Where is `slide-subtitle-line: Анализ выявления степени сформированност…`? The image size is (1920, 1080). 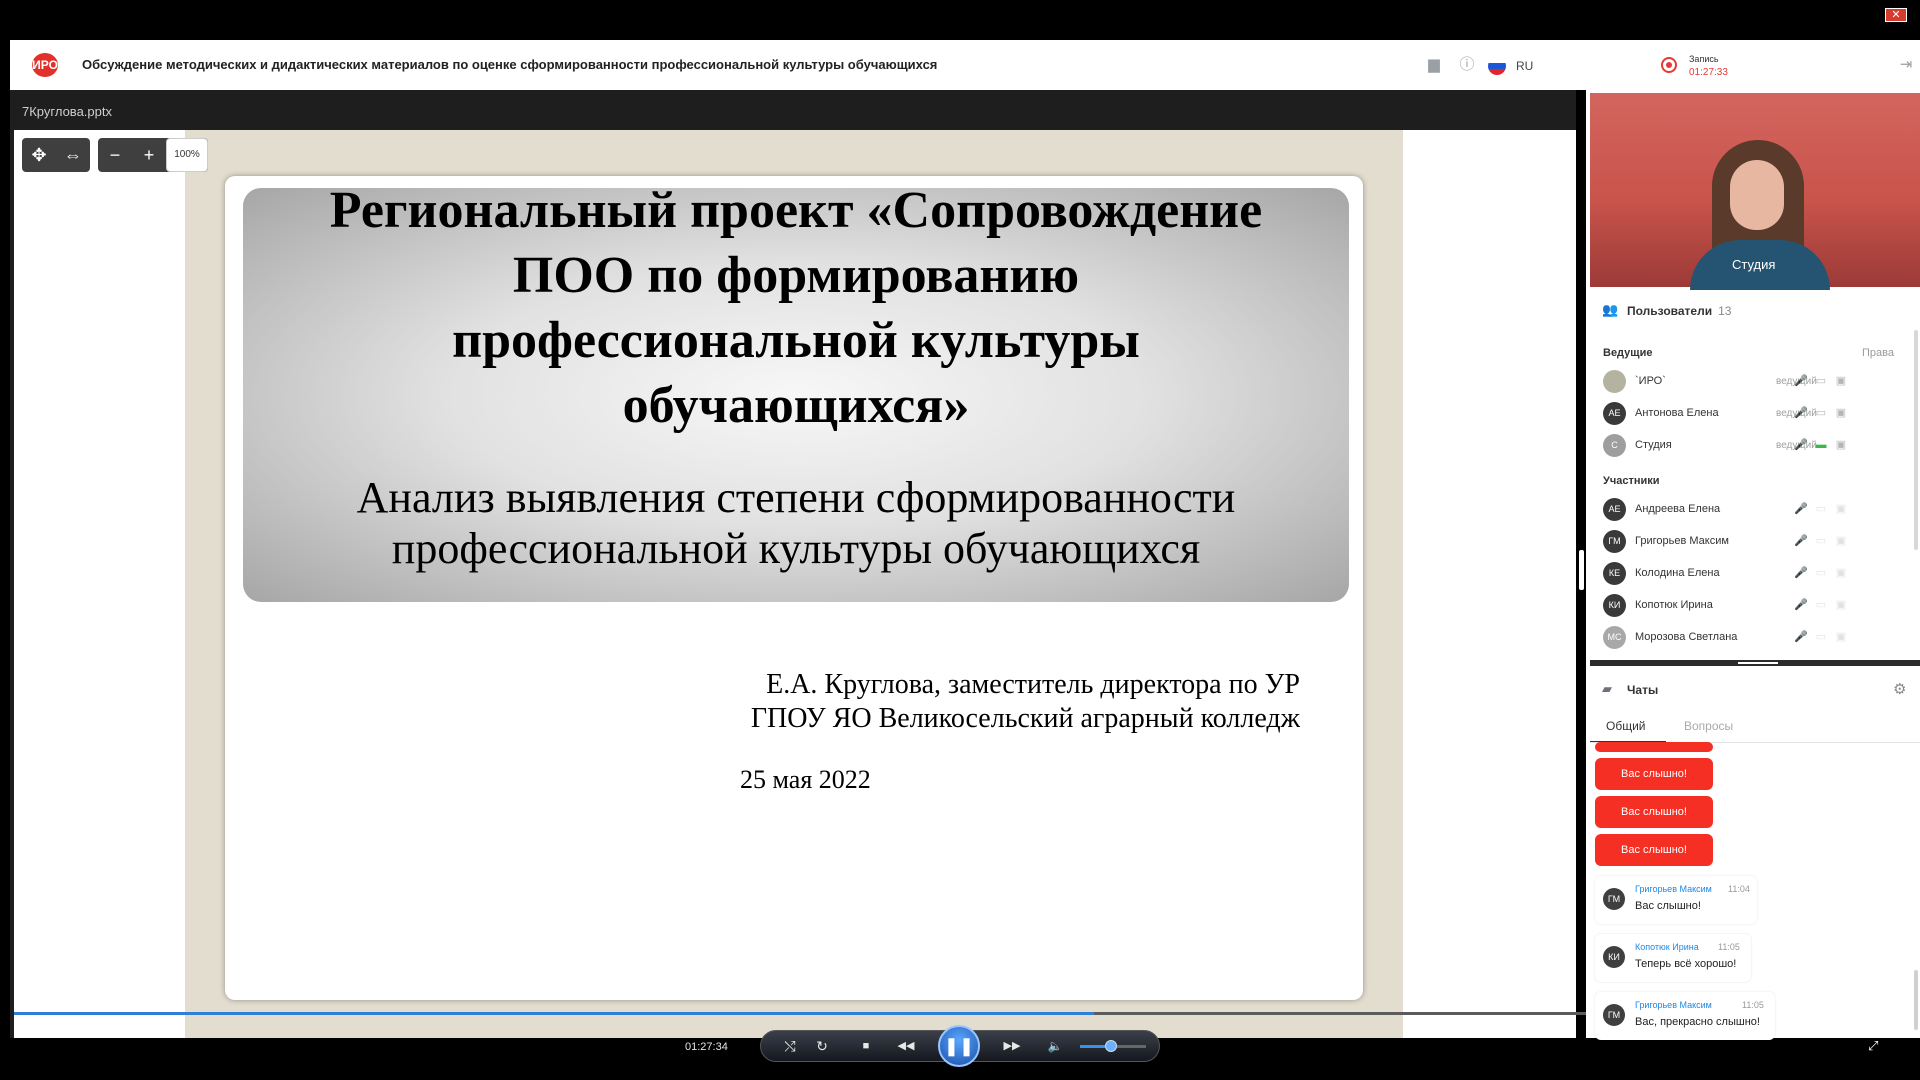 slide-subtitle-line: Анализ выявления степени сформированност… is located at coordinates (796, 497).